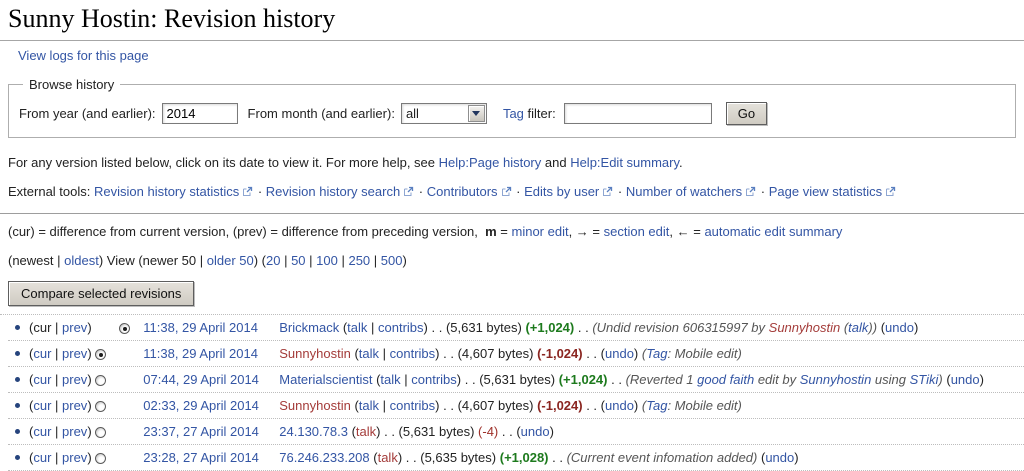 This screenshot has width=1024, height=471. Describe the element at coordinates (298, 260) in the screenshot. I see `page-size-link: 50` at that location.